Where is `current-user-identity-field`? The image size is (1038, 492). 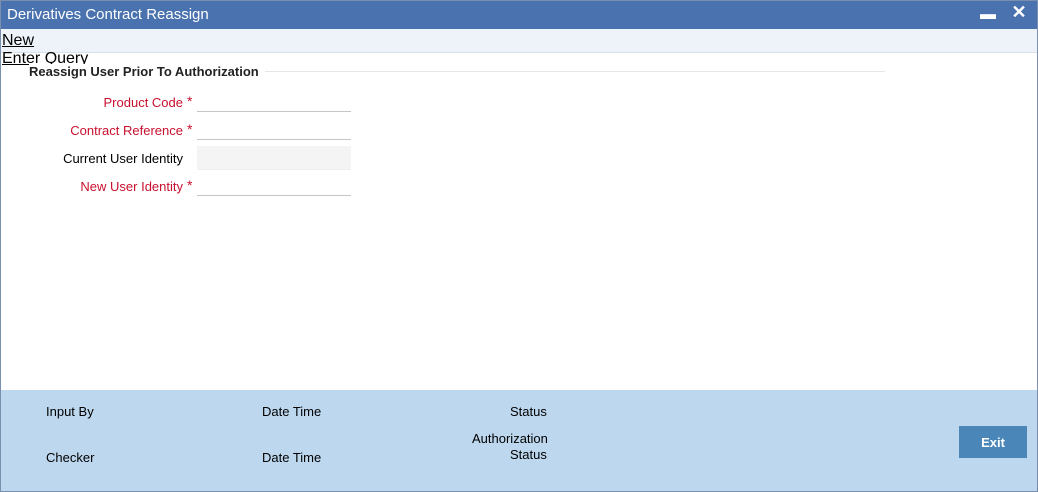
current-user-identity-field is located at coordinates (274, 158).